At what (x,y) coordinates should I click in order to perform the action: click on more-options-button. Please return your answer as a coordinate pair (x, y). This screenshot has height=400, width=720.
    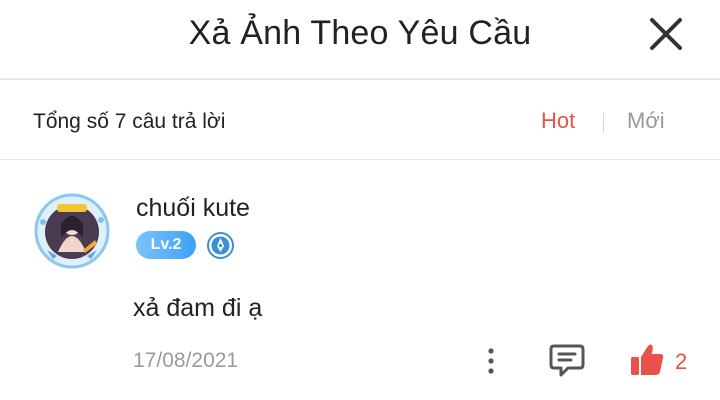
    Looking at the image, I should click on (491, 361).